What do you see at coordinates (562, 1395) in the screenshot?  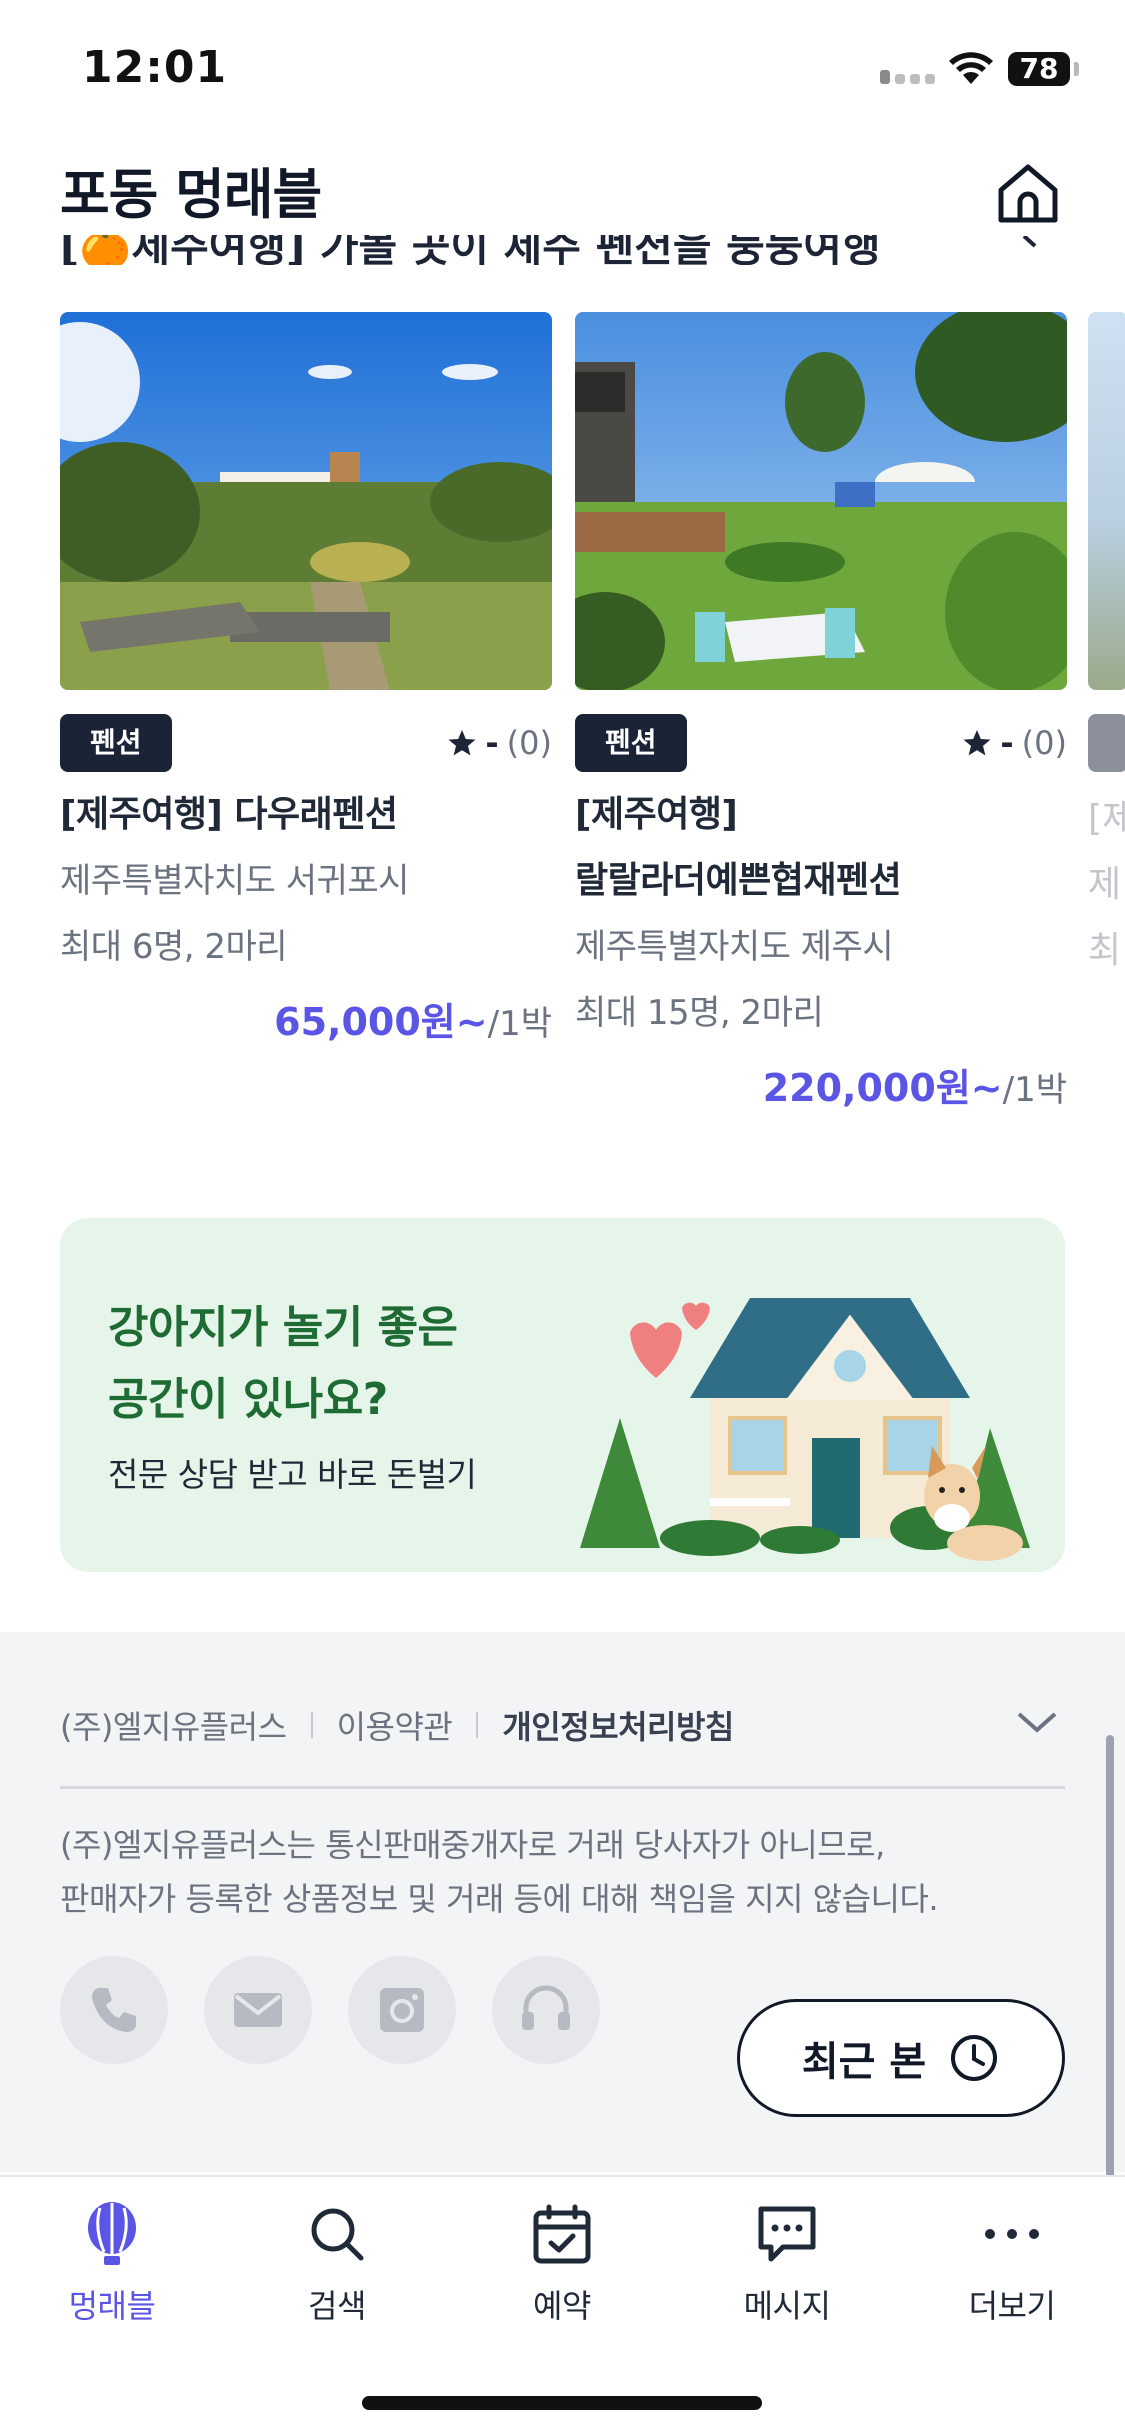 I see `host-promo-banner: 강아지가 놀기 좋은 공간이 있나요? 전문 상담 받고 바로 돈벌기` at bounding box center [562, 1395].